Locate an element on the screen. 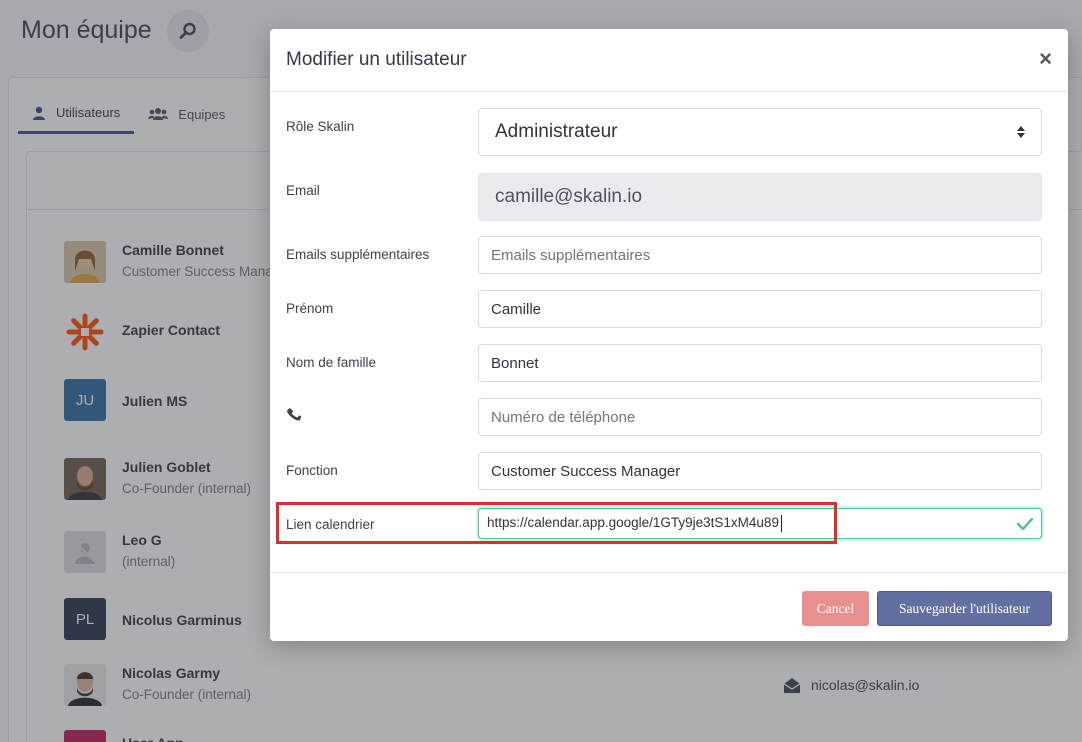 The height and width of the screenshot is (742, 1082). extra-emails-label: Emails supplémentaires is located at coordinates (358, 254).